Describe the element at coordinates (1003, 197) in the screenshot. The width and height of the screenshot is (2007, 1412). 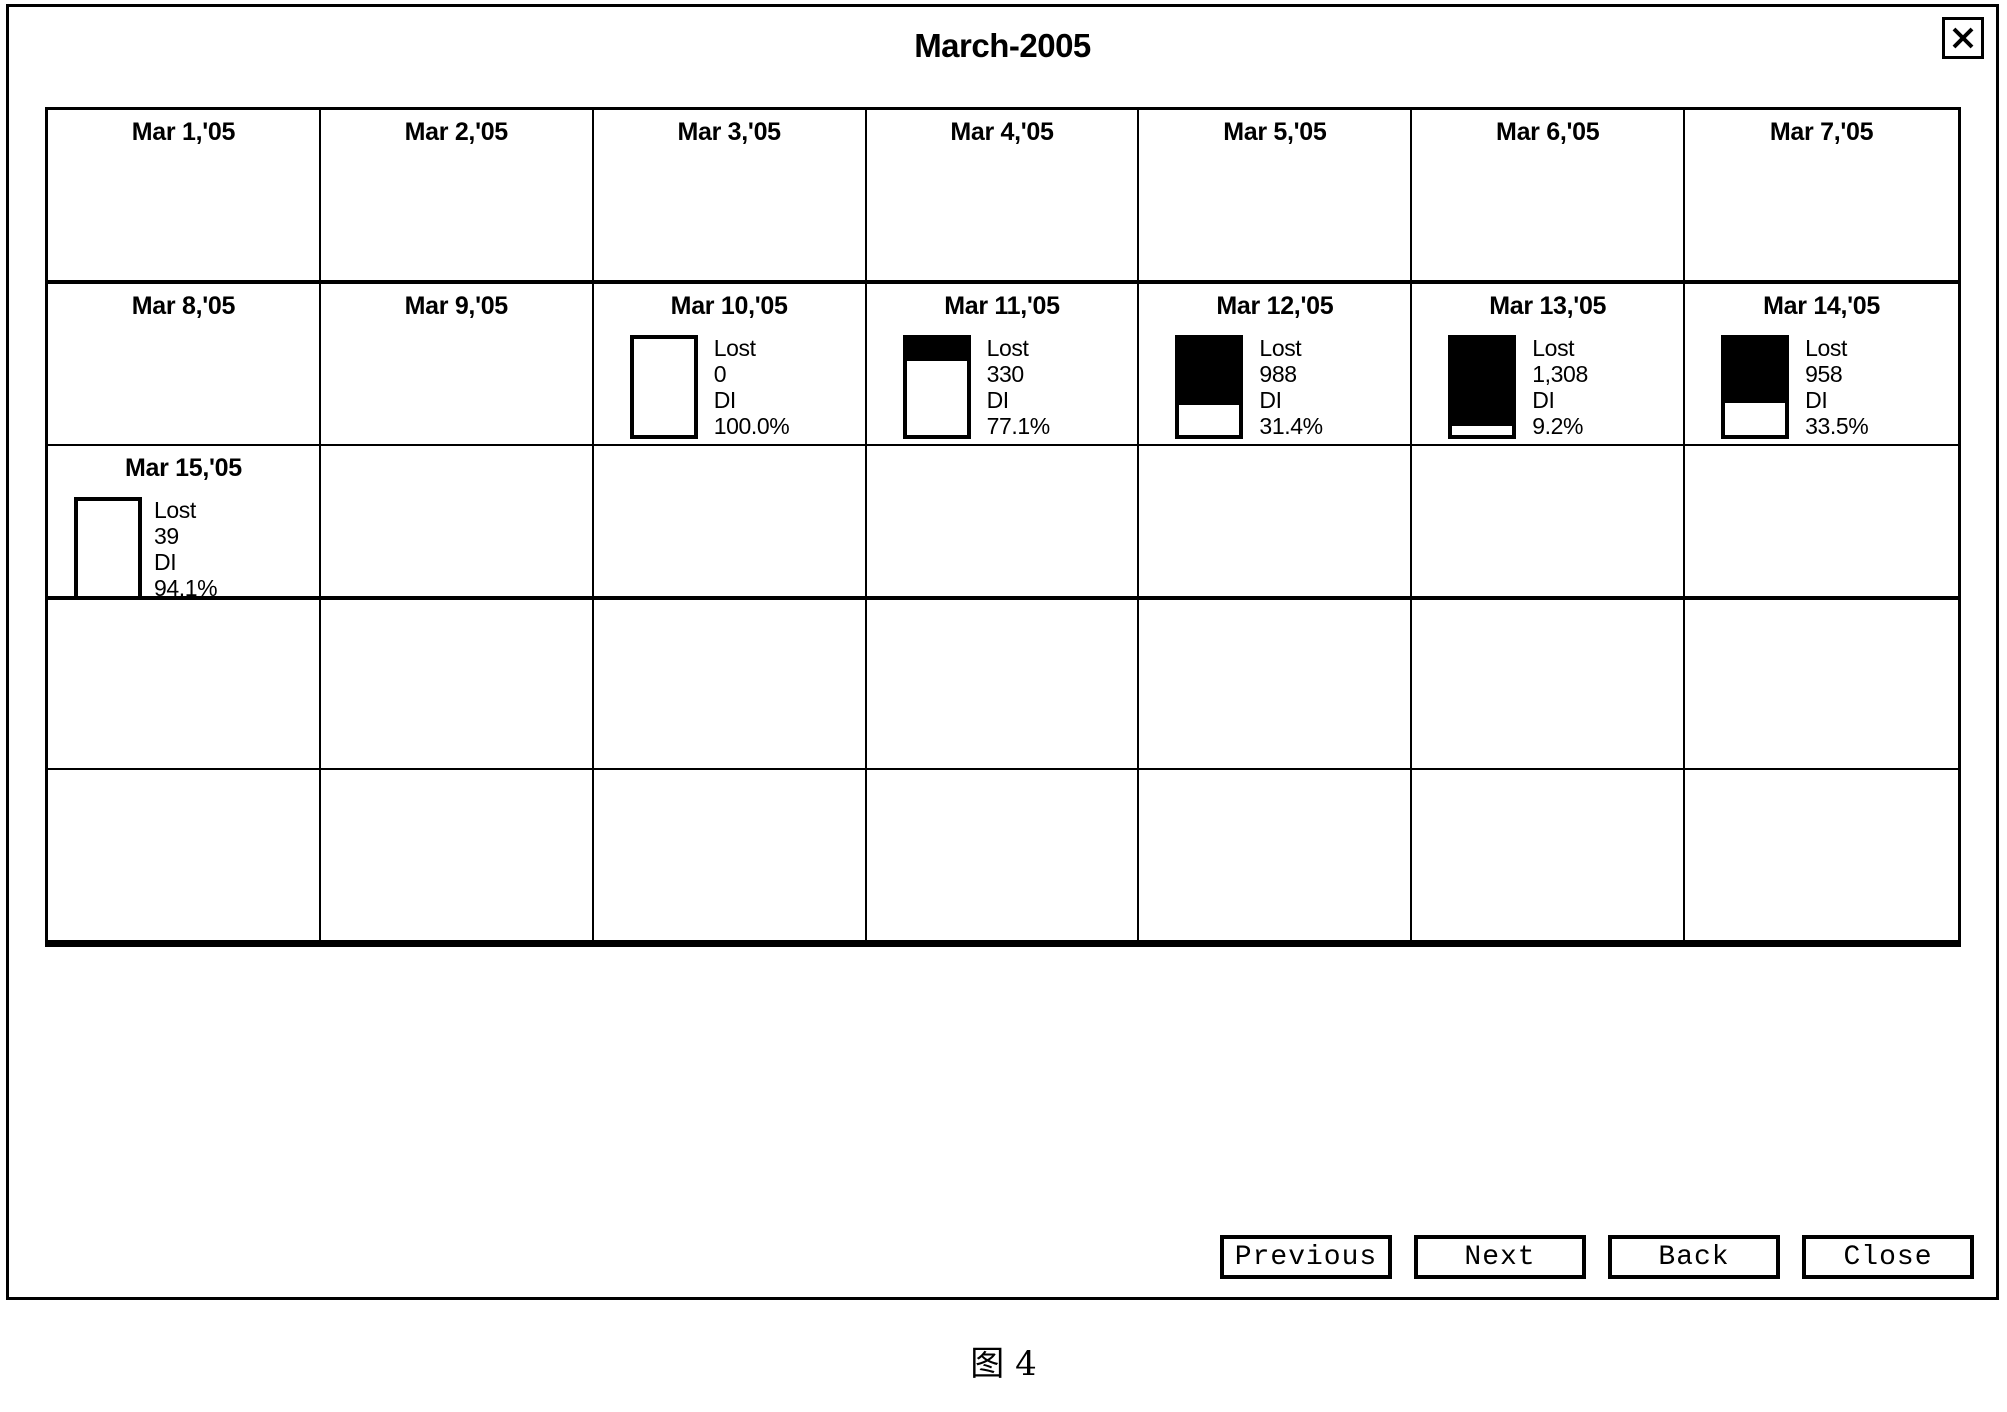
I see `calendar-day-cell: Mar 4,'05` at that location.